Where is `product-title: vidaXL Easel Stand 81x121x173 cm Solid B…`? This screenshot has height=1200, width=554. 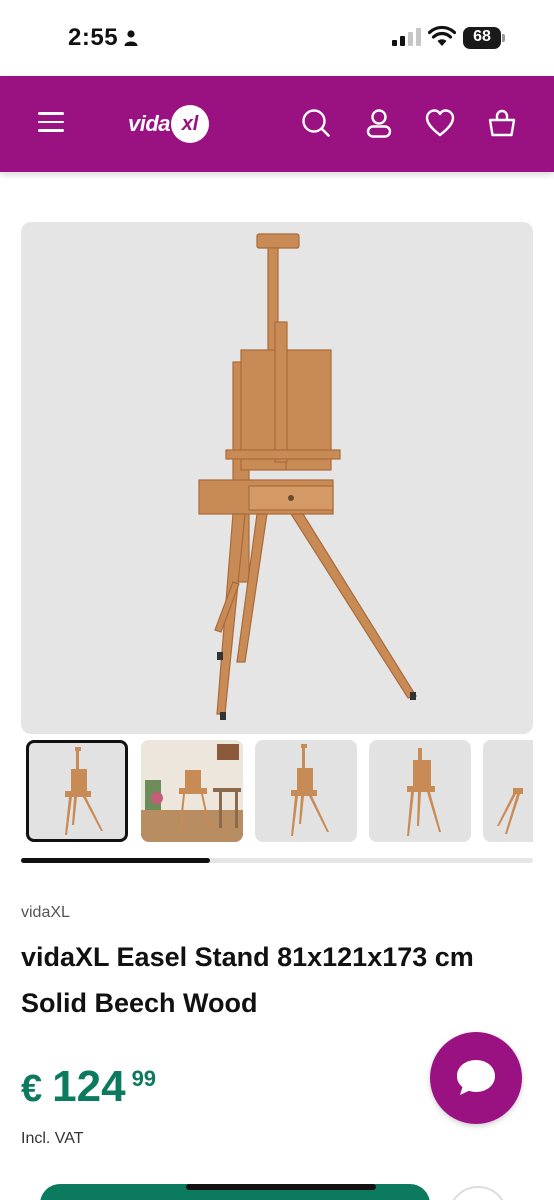 product-title: vidaXL Easel Stand 81x121x173 cm Solid B… is located at coordinates (247, 980).